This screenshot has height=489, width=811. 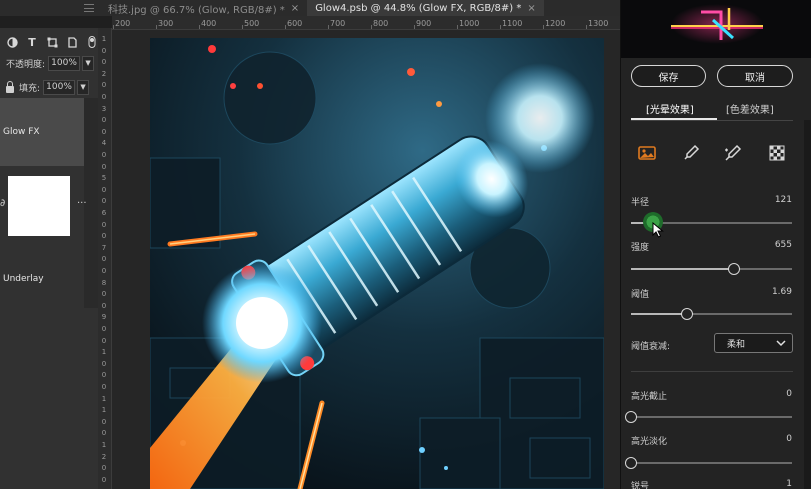 I want to click on ruler-number: 300, so click(x=166, y=23).